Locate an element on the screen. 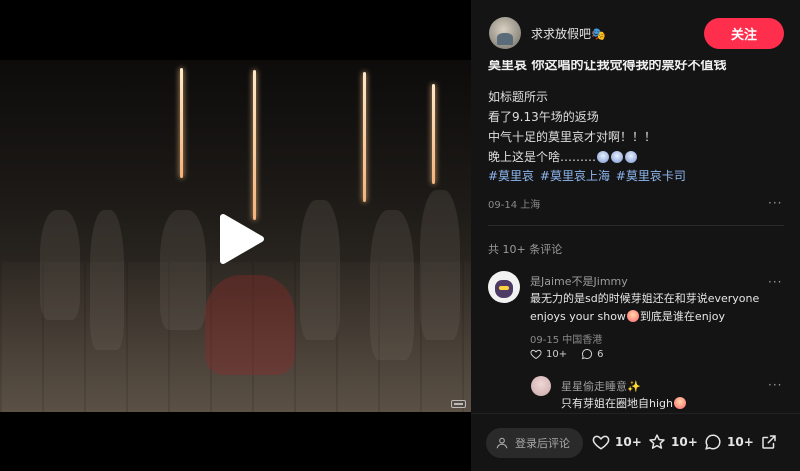  comment-count: 共 10+ 条评论 is located at coordinates (525, 249).